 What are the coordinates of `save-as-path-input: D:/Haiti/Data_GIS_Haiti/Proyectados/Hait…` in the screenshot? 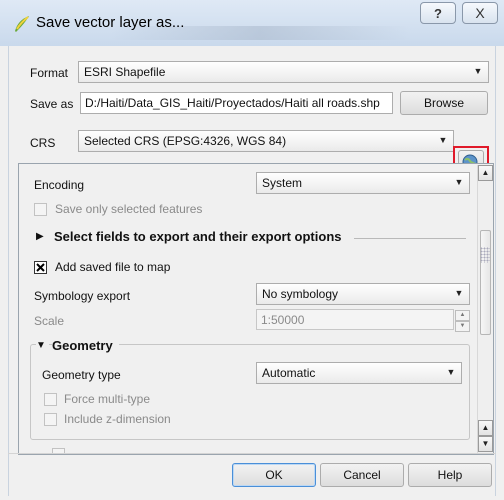 It's located at (236, 103).